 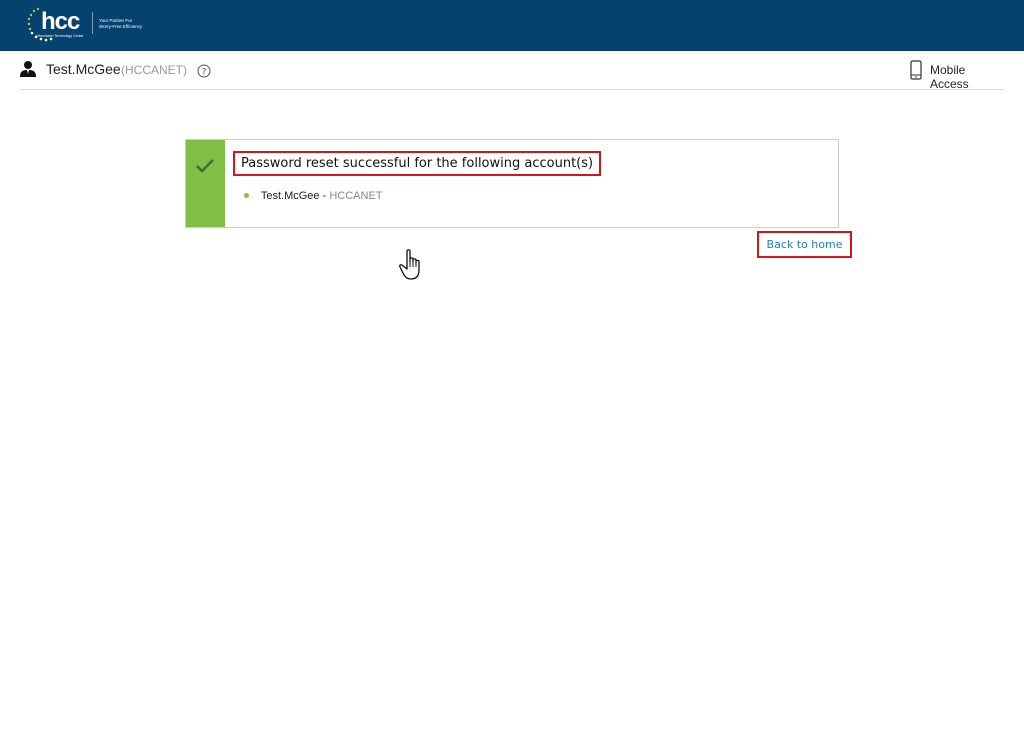 What do you see at coordinates (154, 70) in the screenshot?
I see `user-domain: (HCCANET)` at bounding box center [154, 70].